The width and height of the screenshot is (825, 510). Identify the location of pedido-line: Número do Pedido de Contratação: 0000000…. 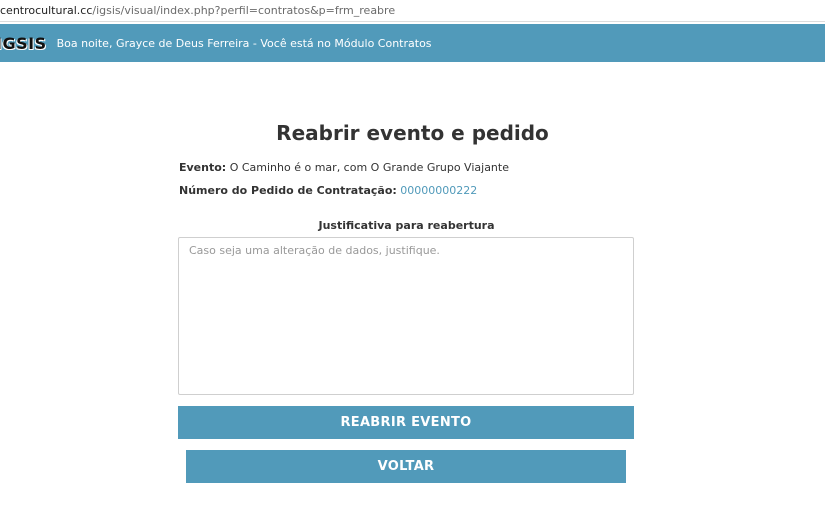
(328, 190).